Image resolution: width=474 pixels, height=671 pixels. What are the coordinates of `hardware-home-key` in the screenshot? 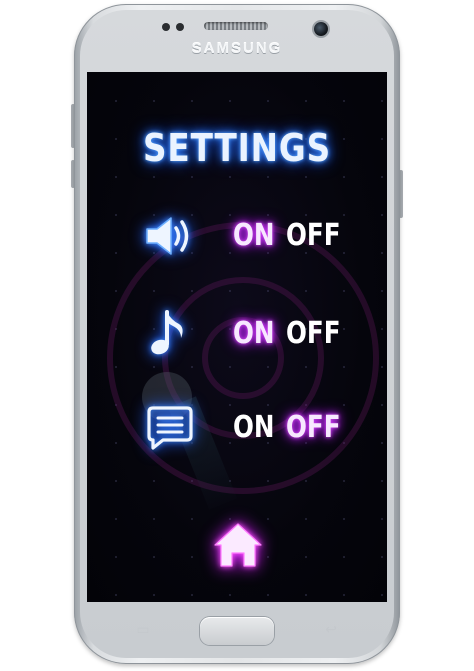 It's located at (237, 631).